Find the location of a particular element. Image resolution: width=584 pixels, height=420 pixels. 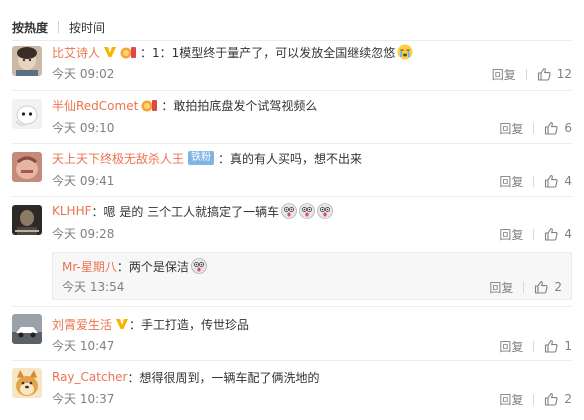

comment-line: Ray_Catcher ： 想得很周到，一辆车配了俩洗地的 is located at coordinates (186, 377).